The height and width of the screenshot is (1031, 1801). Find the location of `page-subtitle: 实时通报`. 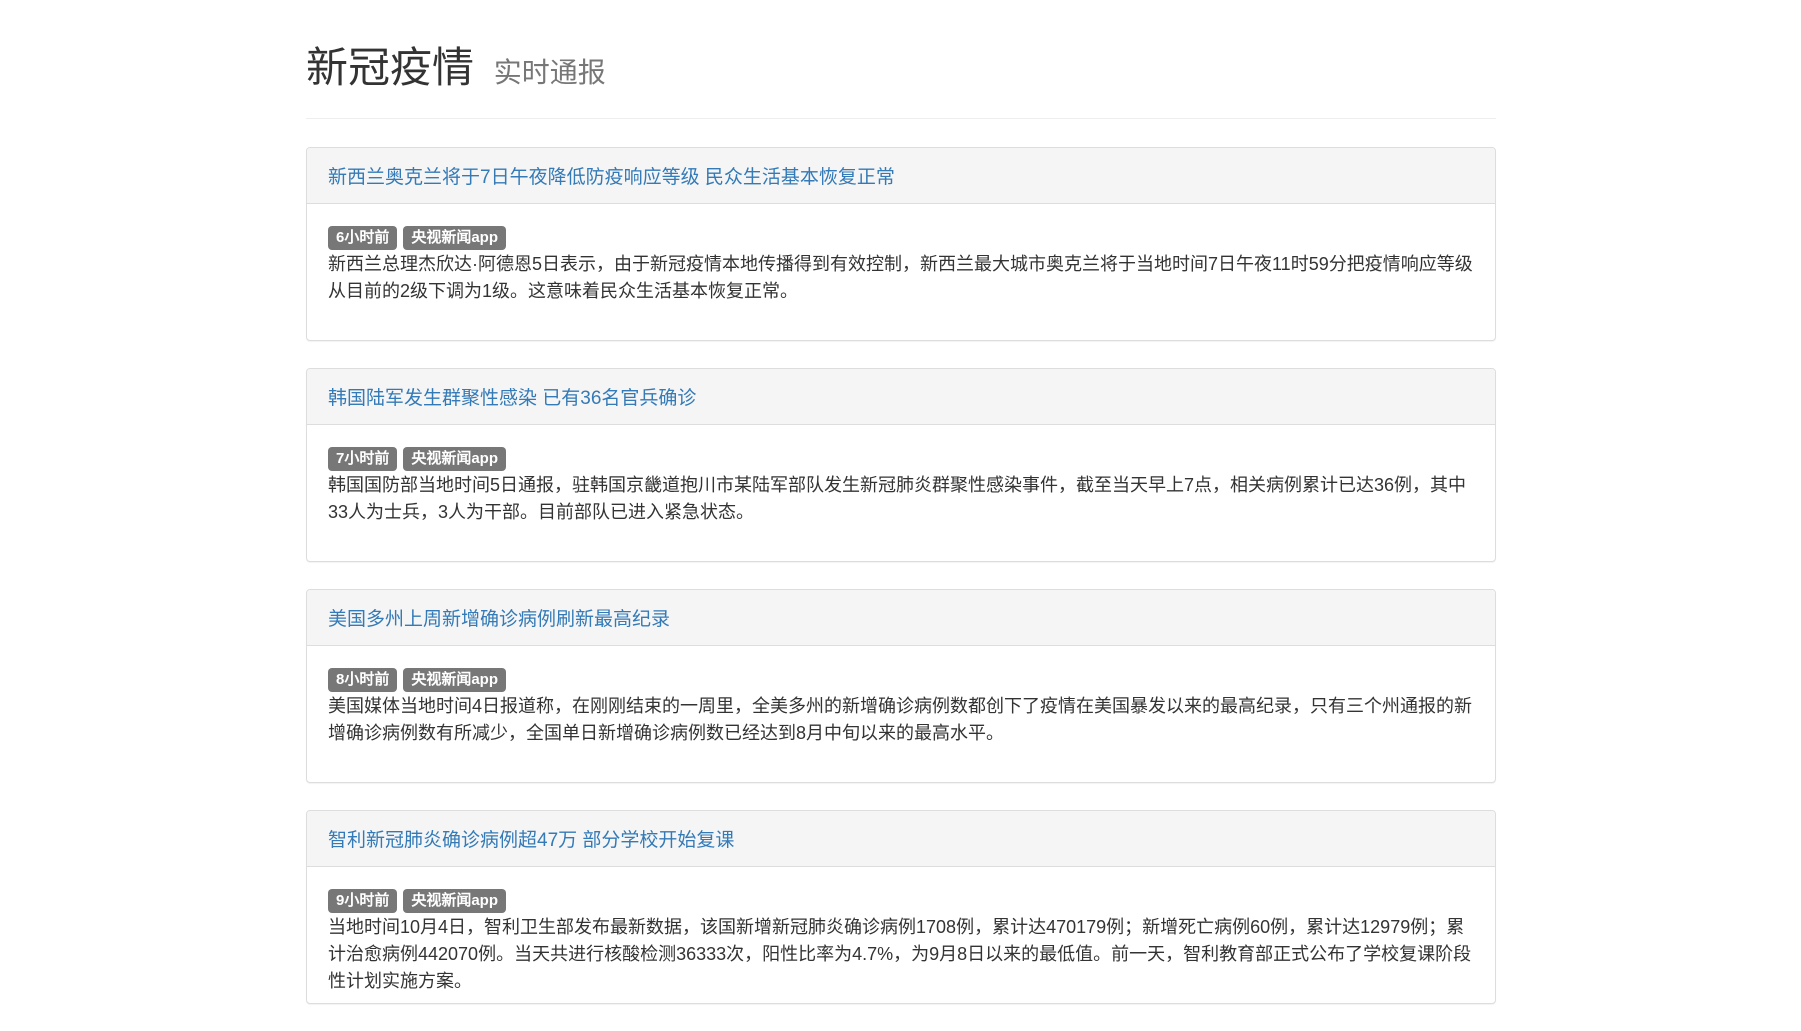

page-subtitle: 实时通报 is located at coordinates (549, 72).